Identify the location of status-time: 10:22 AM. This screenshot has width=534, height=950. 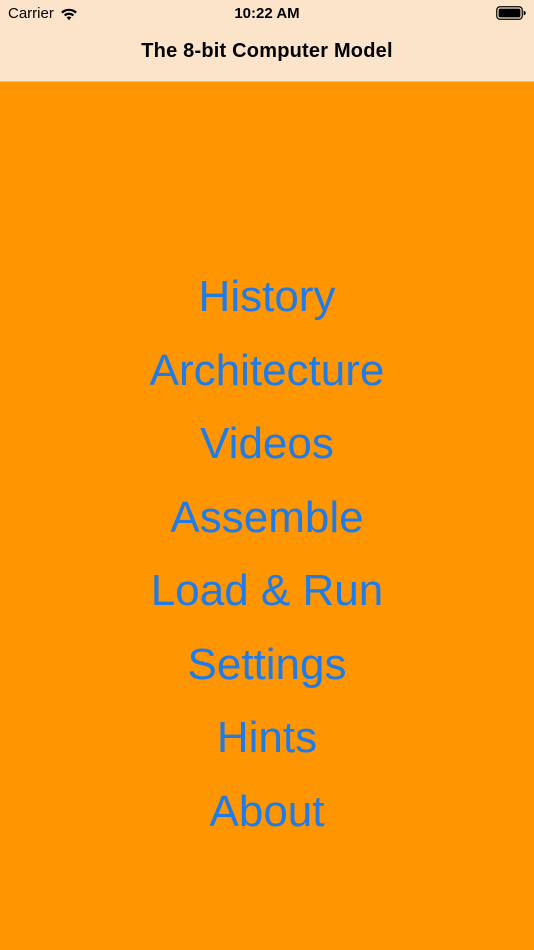
(267, 13).